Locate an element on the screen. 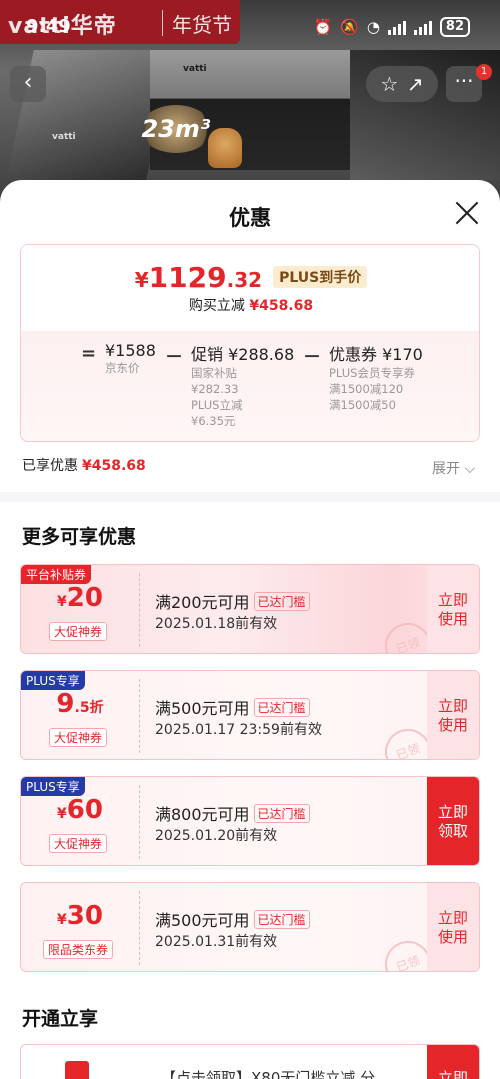 This screenshot has width=500, height=1079. final-price: ¥1129.32 is located at coordinates (198, 277).